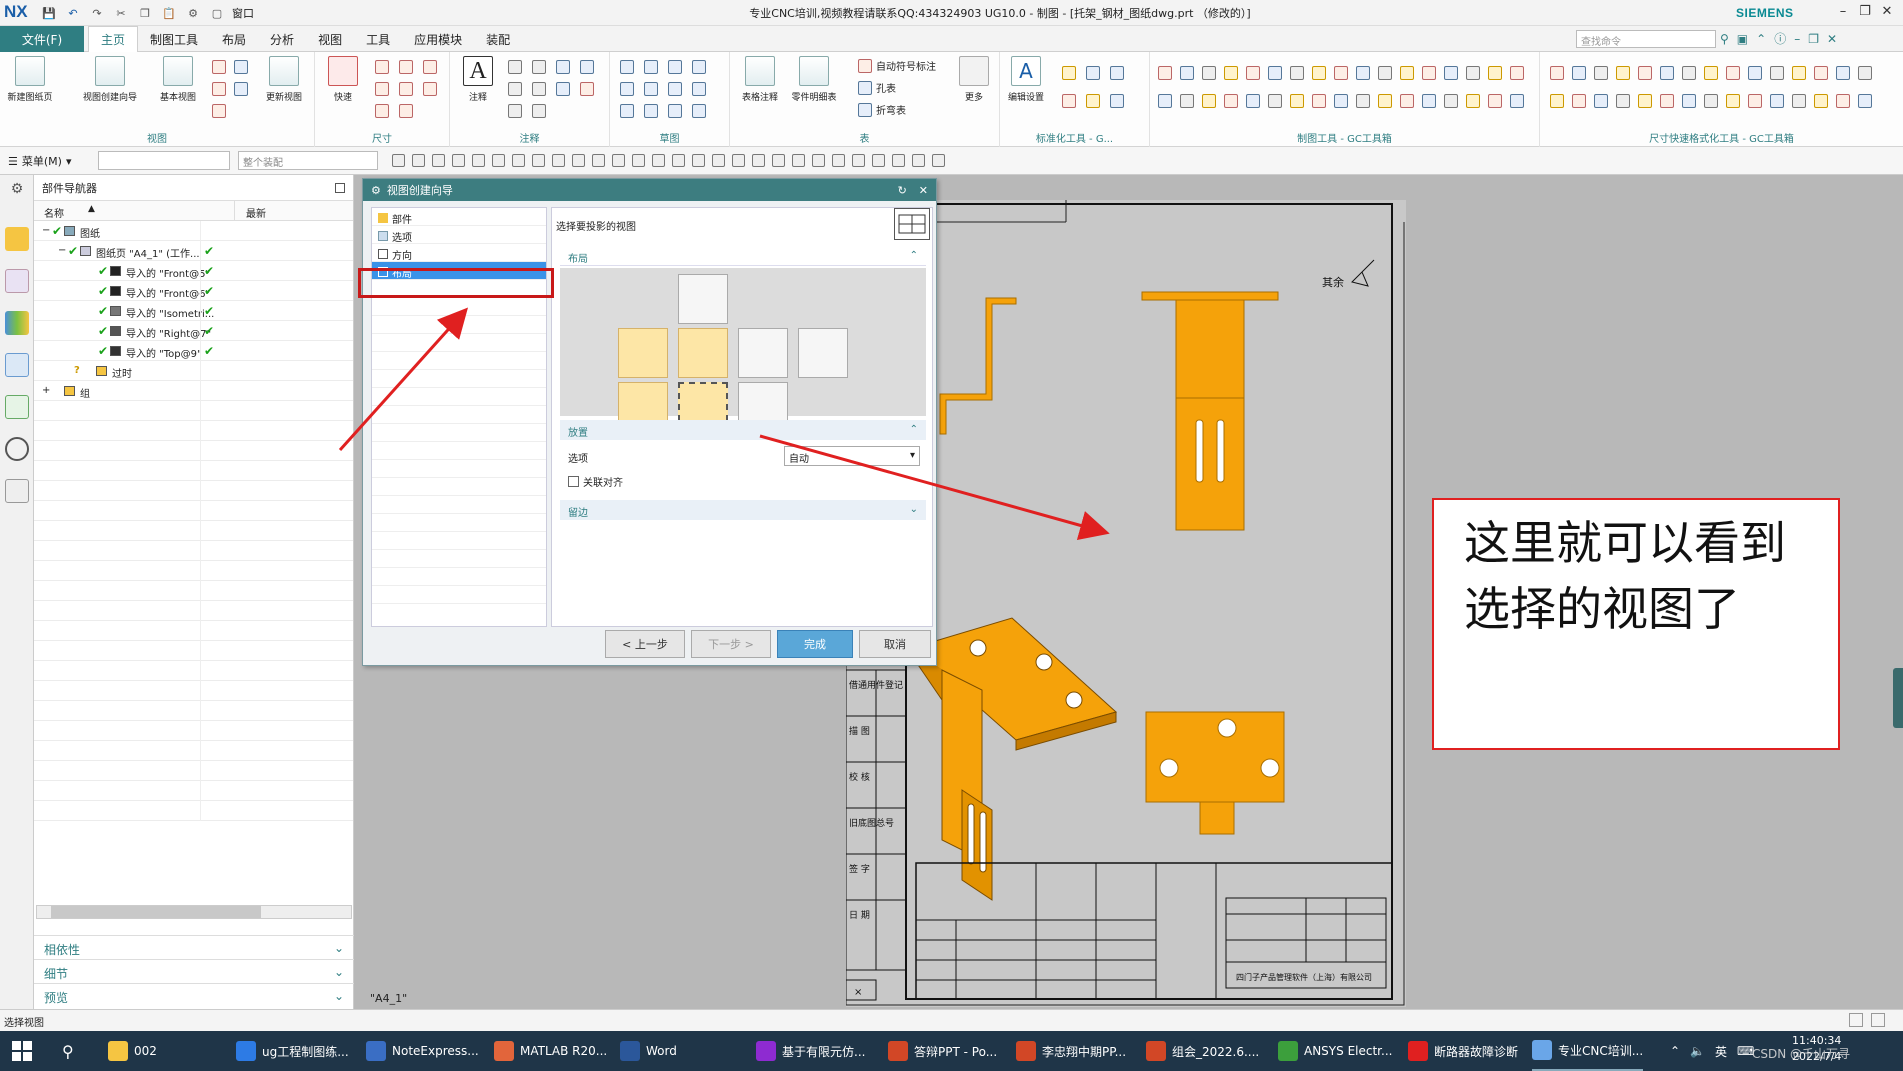 The image size is (1903, 1071). Describe the element at coordinates (1675, 1051) in the screenshot. I see `chevron-up-icon: ⌃` at that location.